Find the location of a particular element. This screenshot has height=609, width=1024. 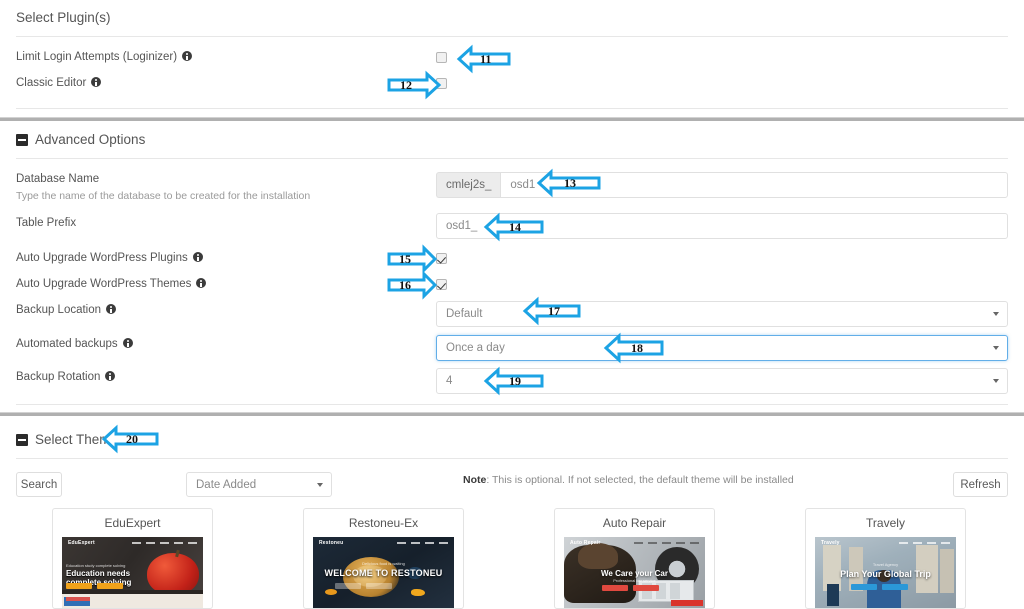

annotation-number: 12 is located at coordinates (406, 85).